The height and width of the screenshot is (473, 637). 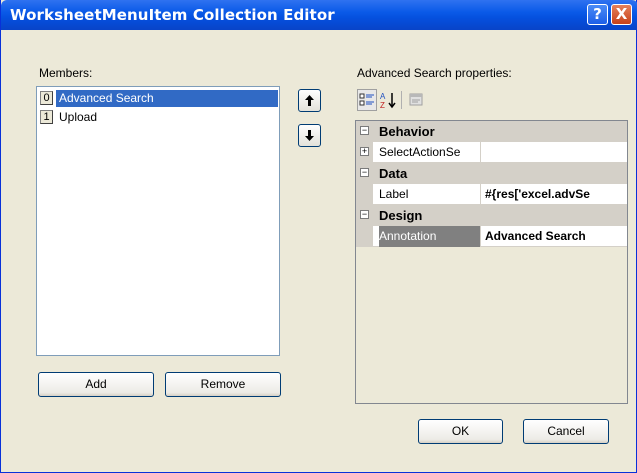 I want to click on cancel-button: Cancel, so click(x=566, y=431).